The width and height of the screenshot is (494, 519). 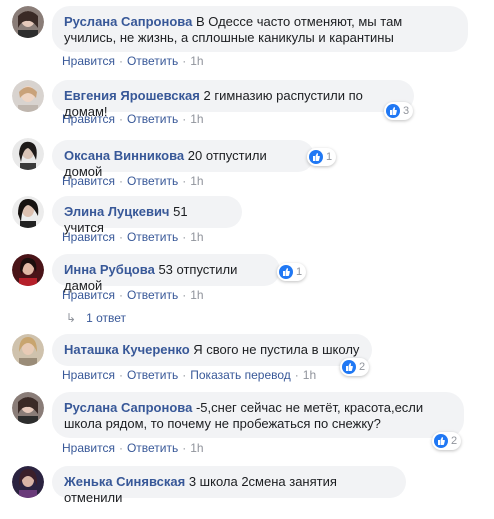 I want to click on reaction-count: 3, so click(x=399, y=111).